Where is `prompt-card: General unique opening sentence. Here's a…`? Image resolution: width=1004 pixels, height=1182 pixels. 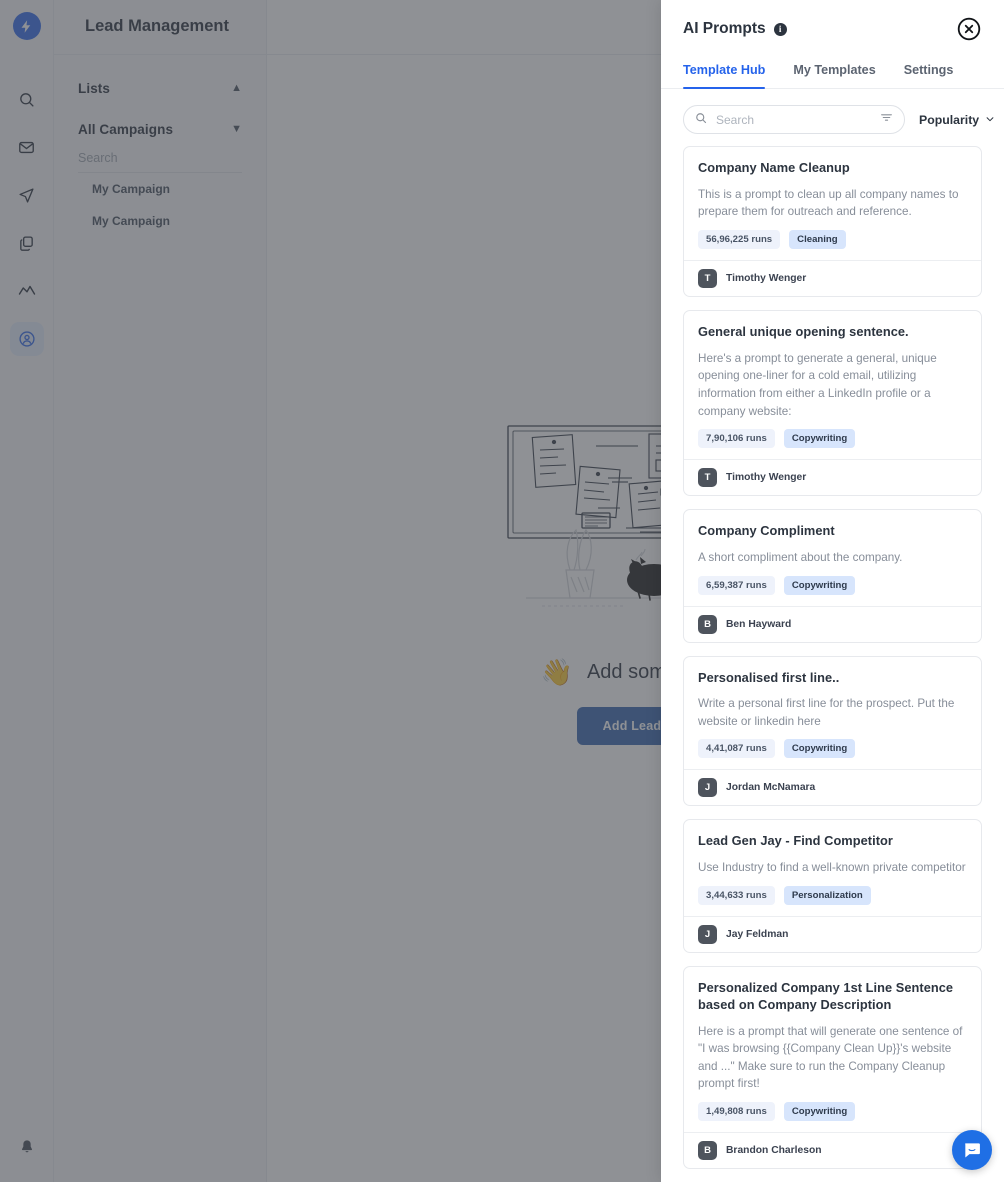
prompt-card: General unique opening sentence. Here's a… is located at coordinates (832, 403).